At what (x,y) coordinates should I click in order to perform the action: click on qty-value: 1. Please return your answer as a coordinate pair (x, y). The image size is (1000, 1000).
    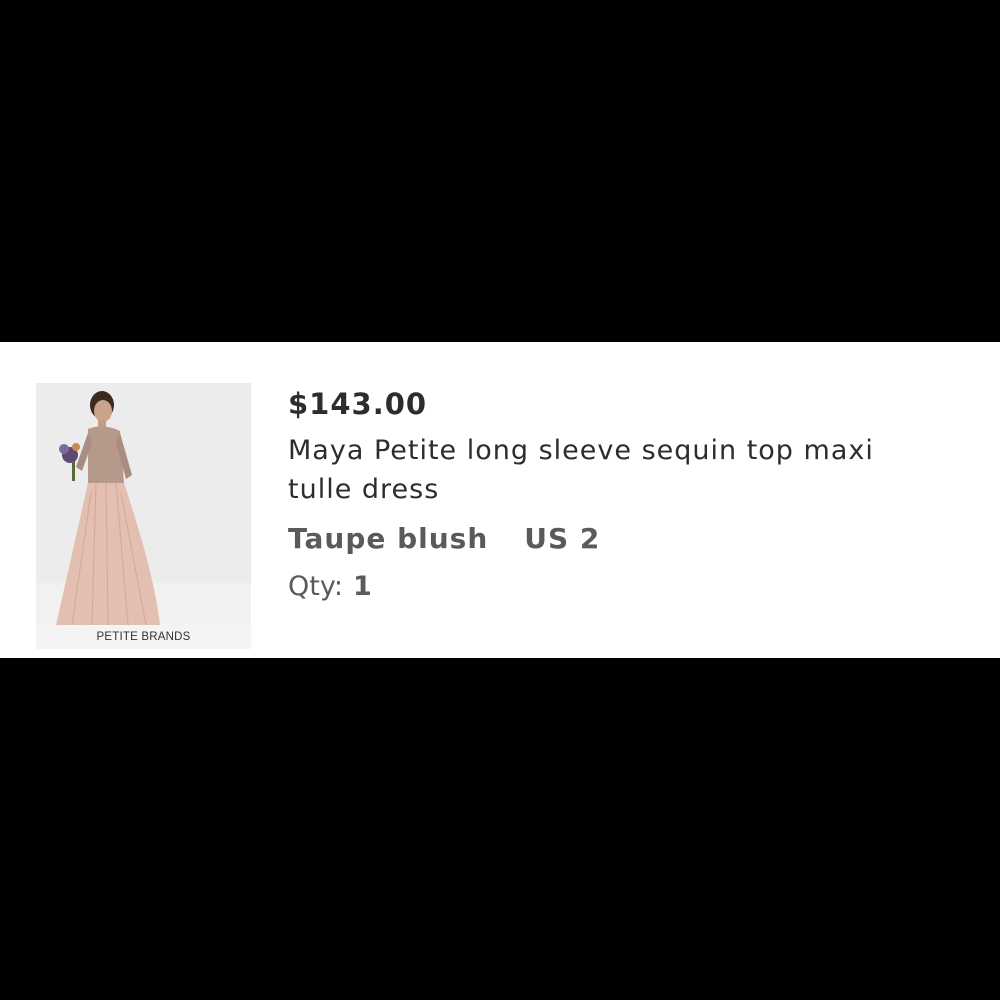
    Looking at the image, I should click on (362, 586).